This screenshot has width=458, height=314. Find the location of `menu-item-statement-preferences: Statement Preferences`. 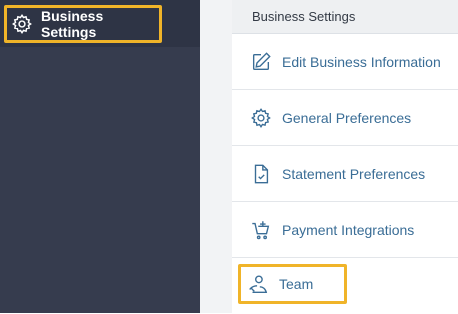

menu-item-statement-preferences: Statement Preferences is located at coordinates (345, 174).